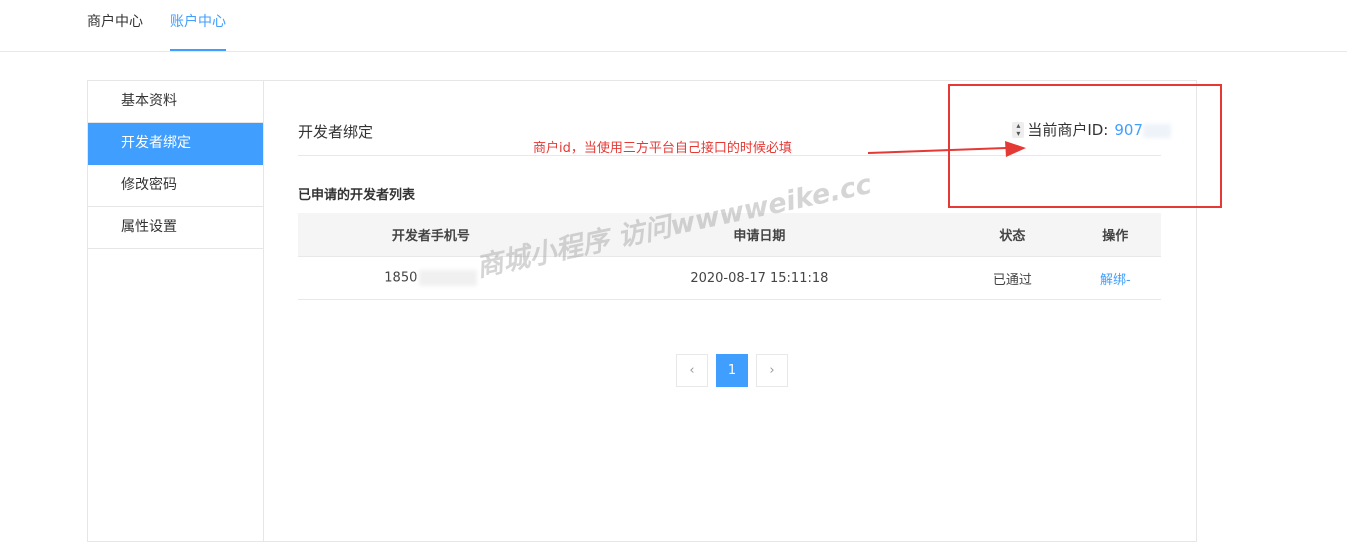  I want to click on status-badge: 已通过, so click(1012, 278).